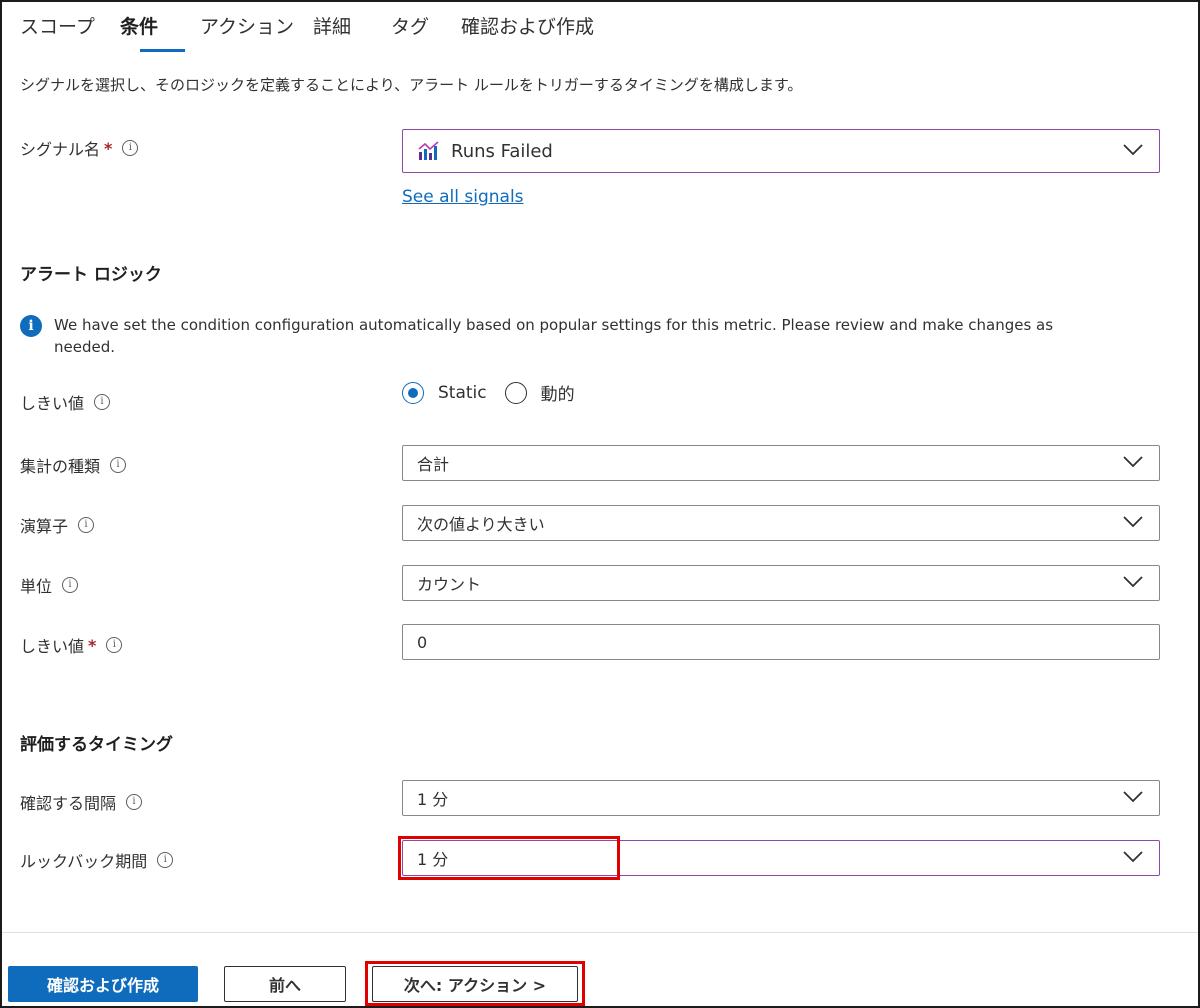 The height and width of the screenshot is (1008, 1200). Describe the element at coordinates (57, 25) in the screenshot. I see `tab-scope: スコープ` at that location.